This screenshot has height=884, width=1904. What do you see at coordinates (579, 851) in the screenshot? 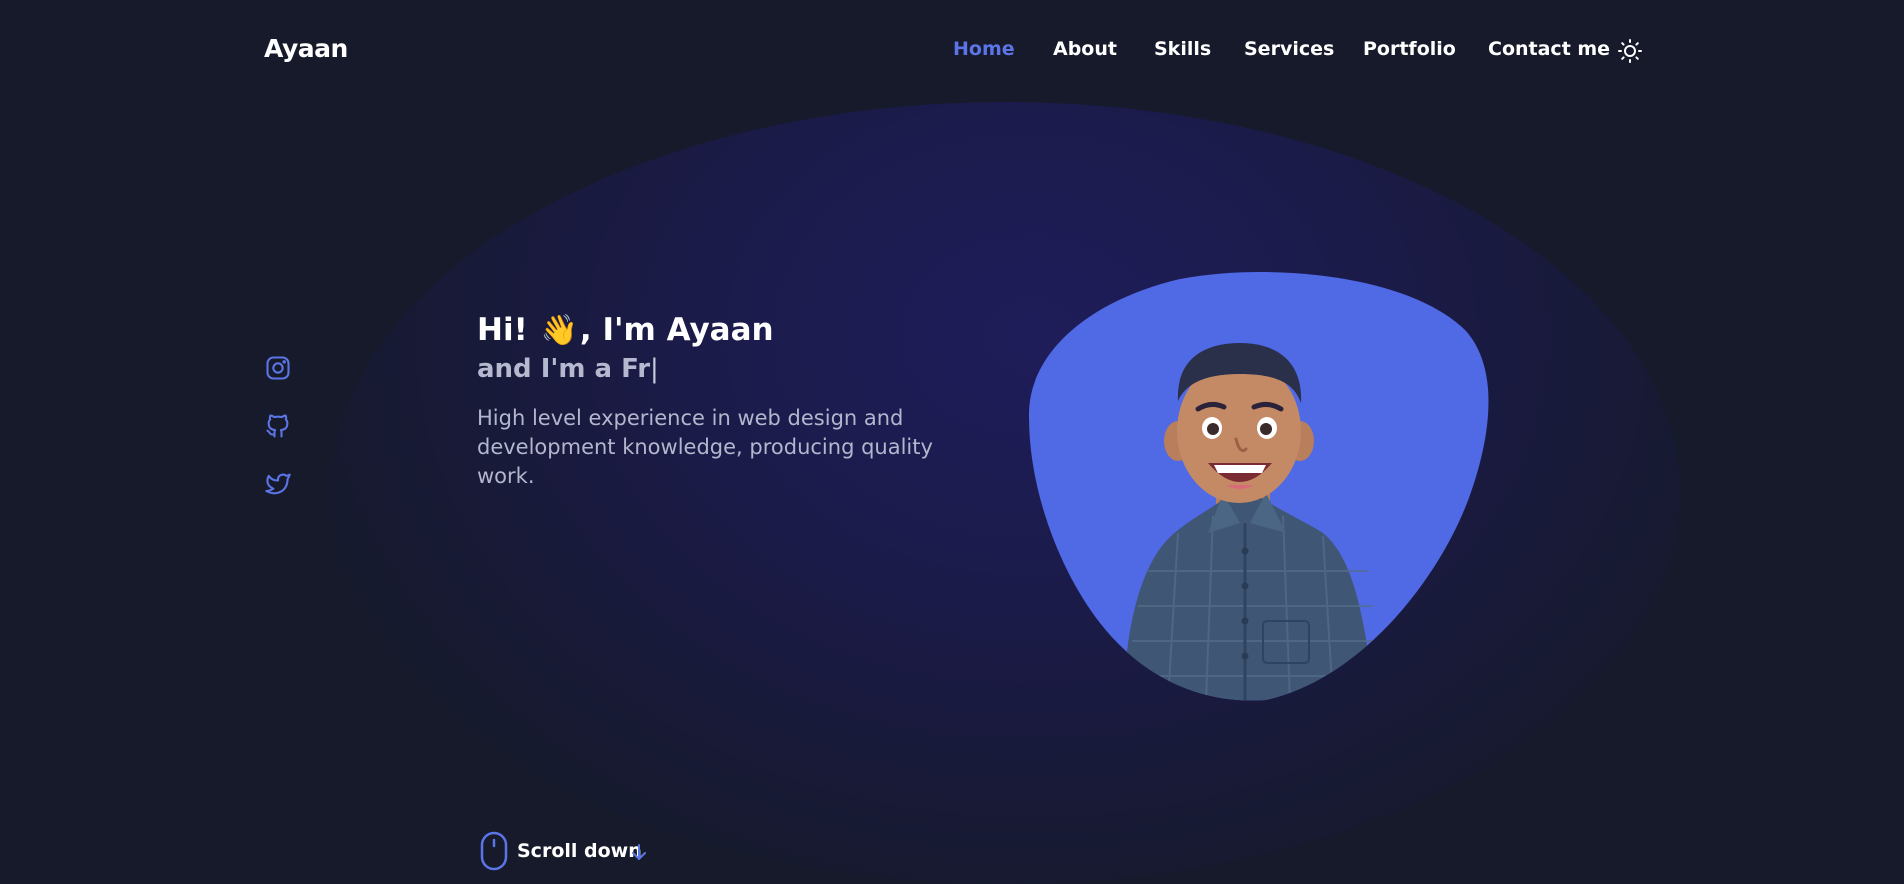
I see `scroll-down-label: Scroll down` at bounding box center [579, 851].